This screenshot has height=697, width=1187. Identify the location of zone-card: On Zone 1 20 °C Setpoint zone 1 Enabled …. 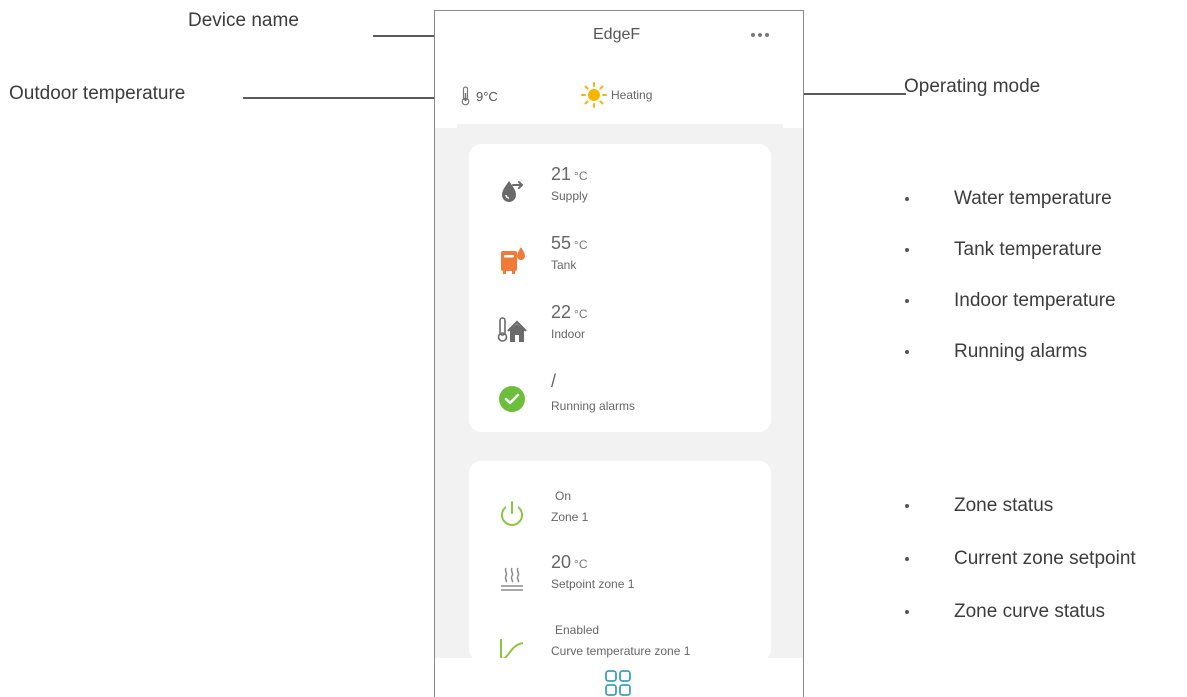
(620, 561).